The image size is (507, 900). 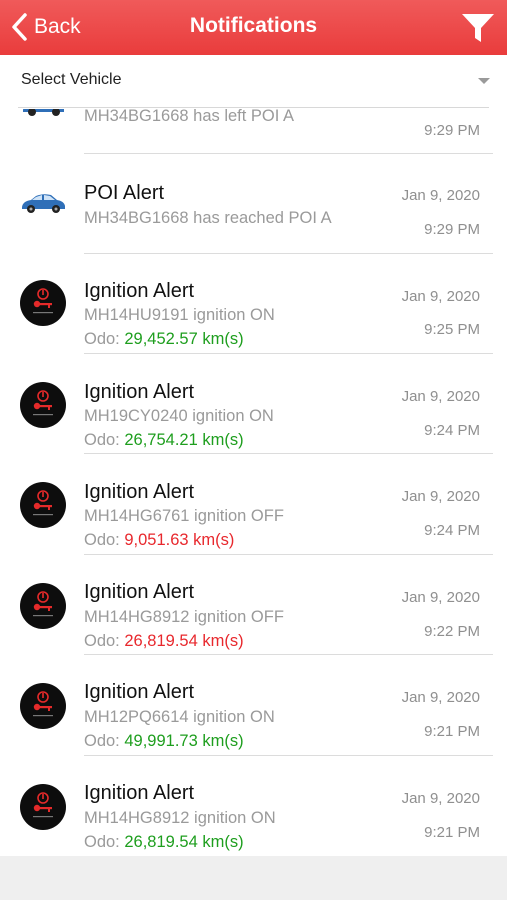 I want to click on caret-down-icon, so click(x=484, y=81).